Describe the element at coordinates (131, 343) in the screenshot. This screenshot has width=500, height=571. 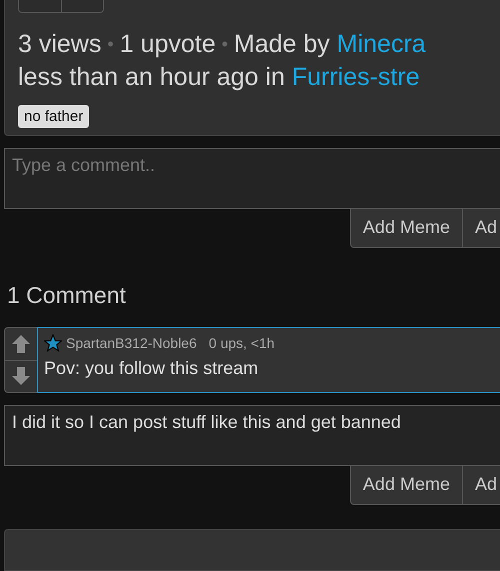
I see `username: SpartanB312-Noble6` at that location.